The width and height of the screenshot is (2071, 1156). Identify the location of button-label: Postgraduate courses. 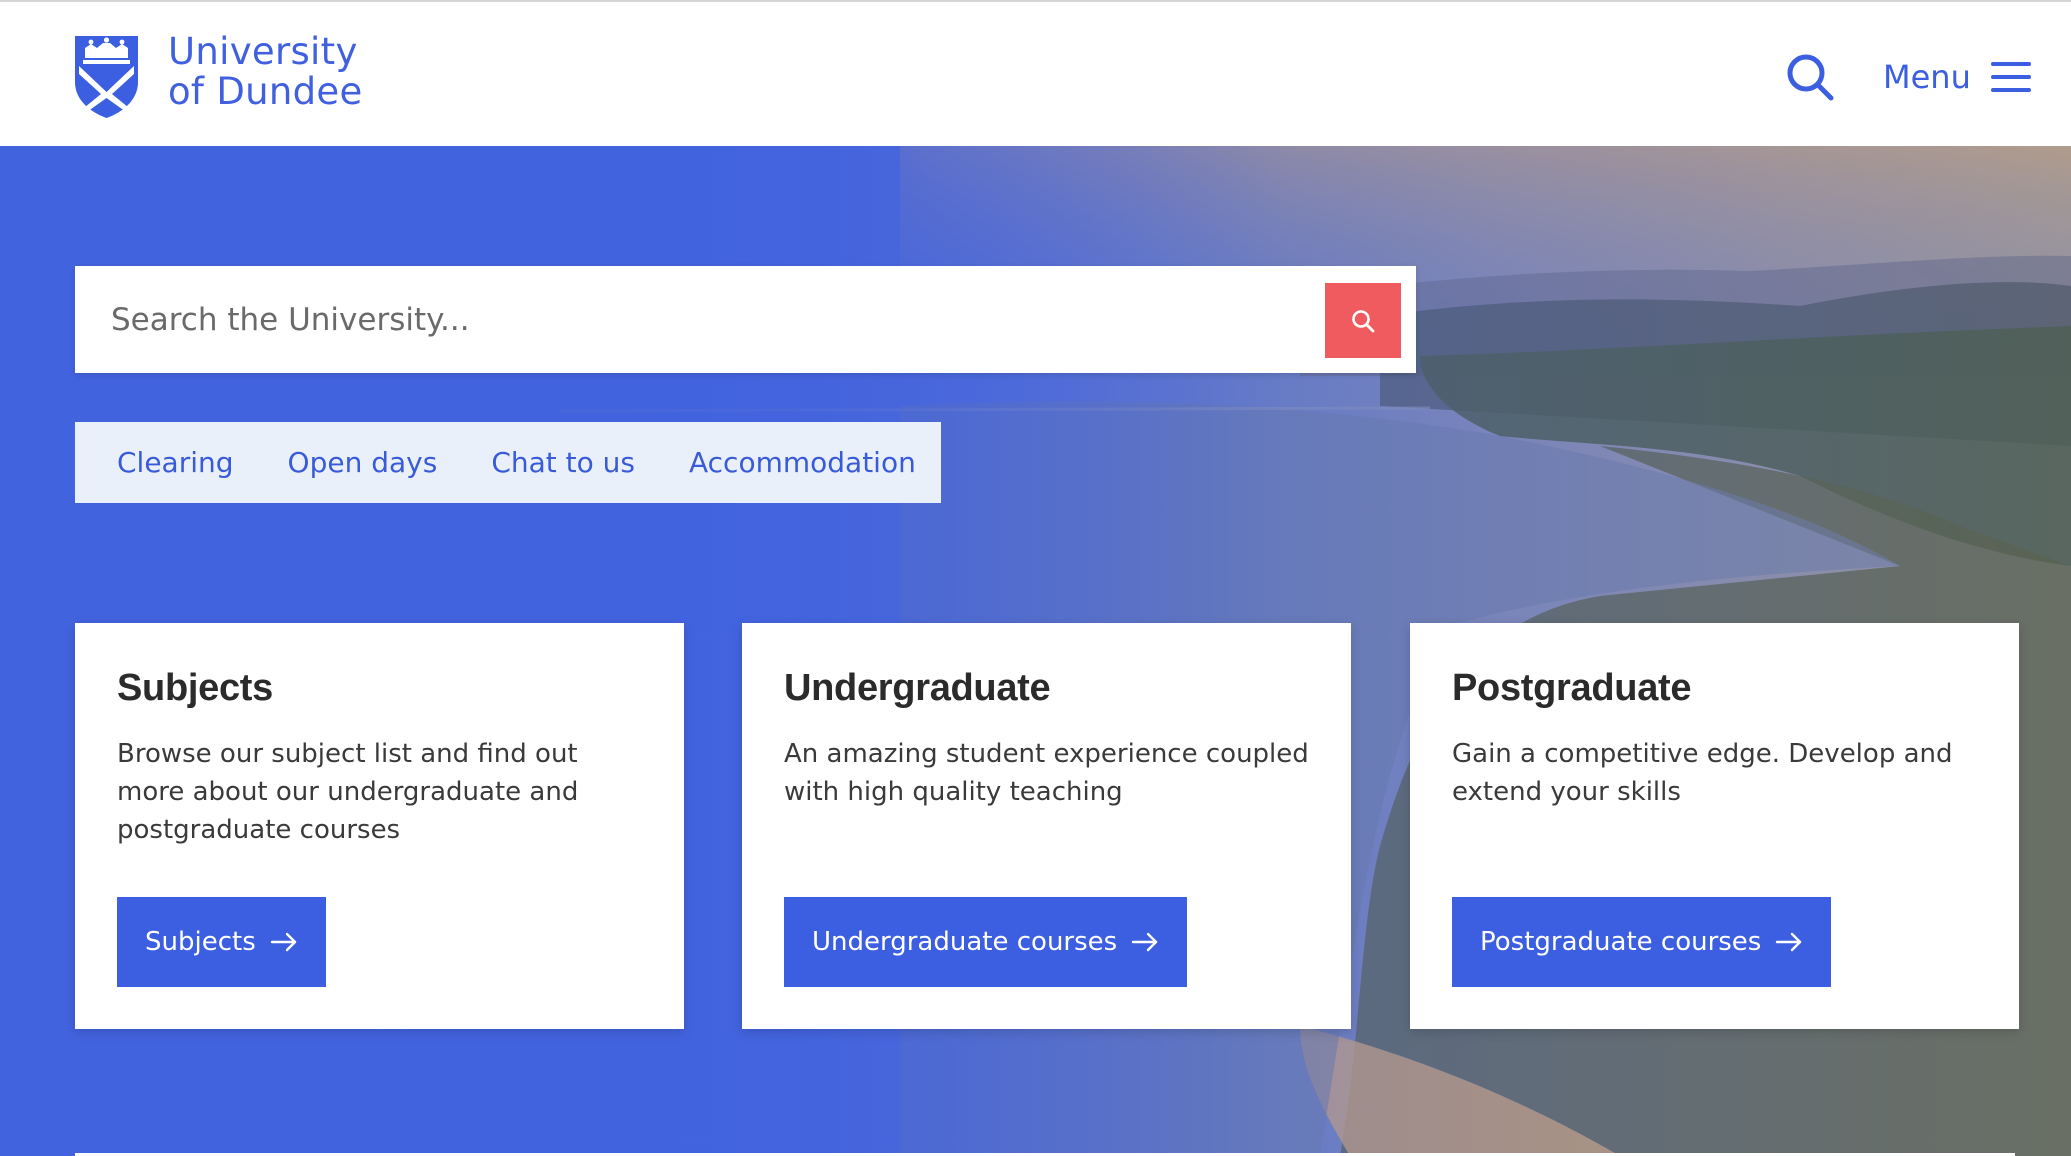
(1621, 942).